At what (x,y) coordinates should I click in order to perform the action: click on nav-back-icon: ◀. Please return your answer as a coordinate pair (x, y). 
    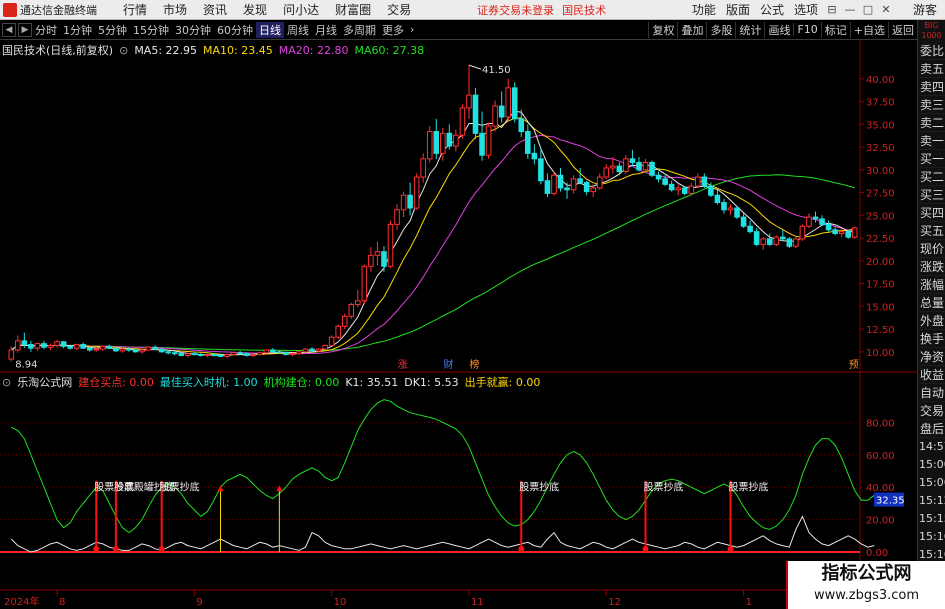
    Looking at the image, I should click on (9, 29).